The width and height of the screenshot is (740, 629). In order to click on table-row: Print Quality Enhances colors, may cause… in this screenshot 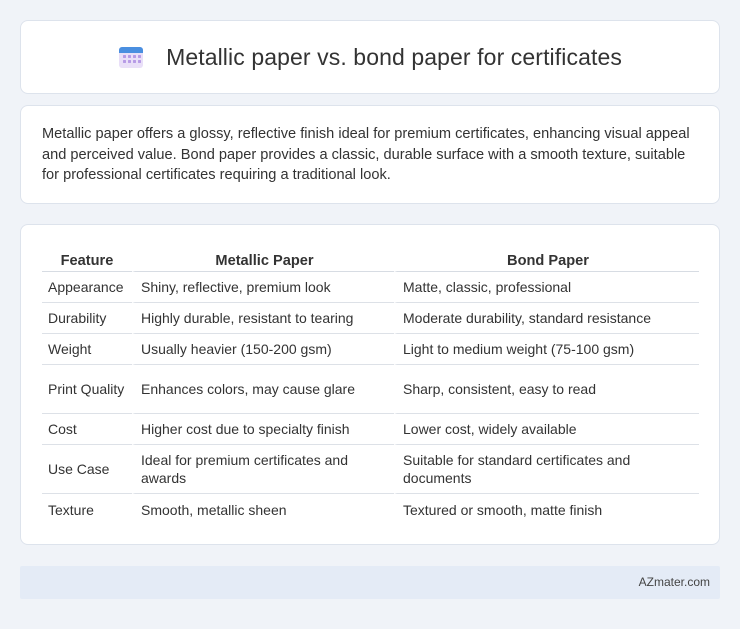, I will do `click(370, 389)`.